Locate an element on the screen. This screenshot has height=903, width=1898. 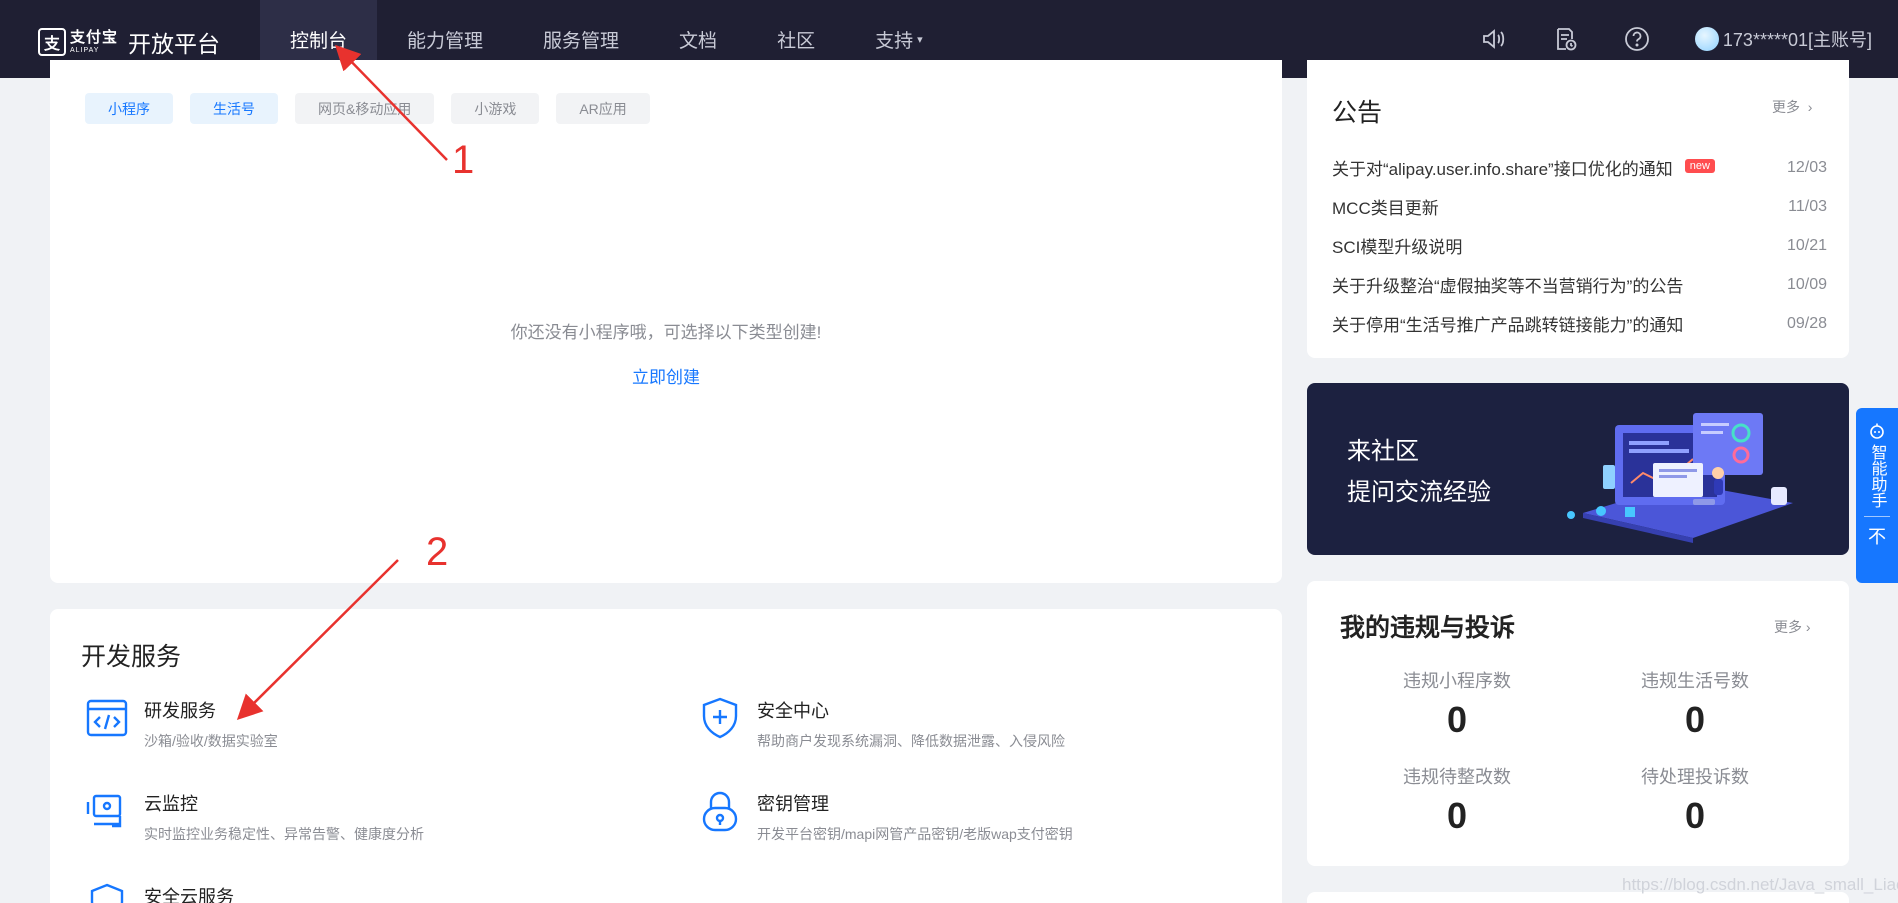
announcement-more-link: 更多 › is located at coordinates (1792, 107).